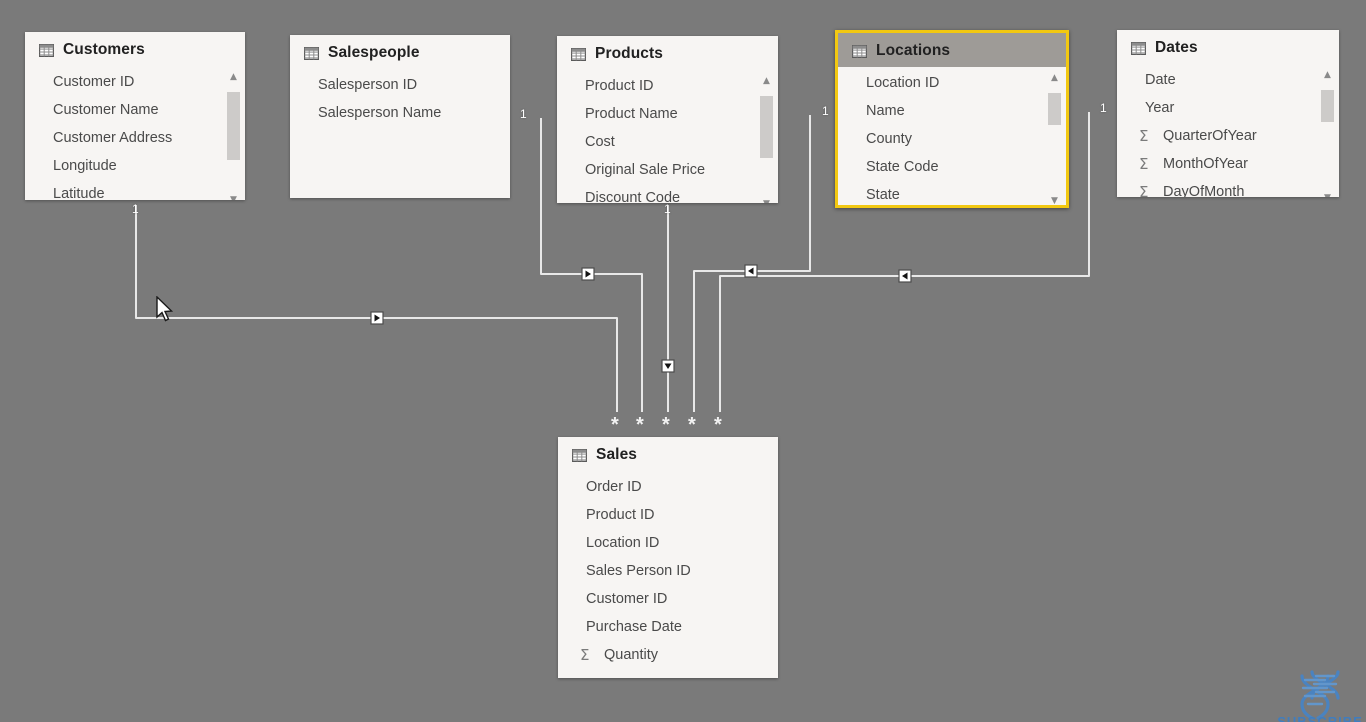  Describe the element at coordinates (952, 139) in the screenshot. I see `table-field-row: County` at that location.